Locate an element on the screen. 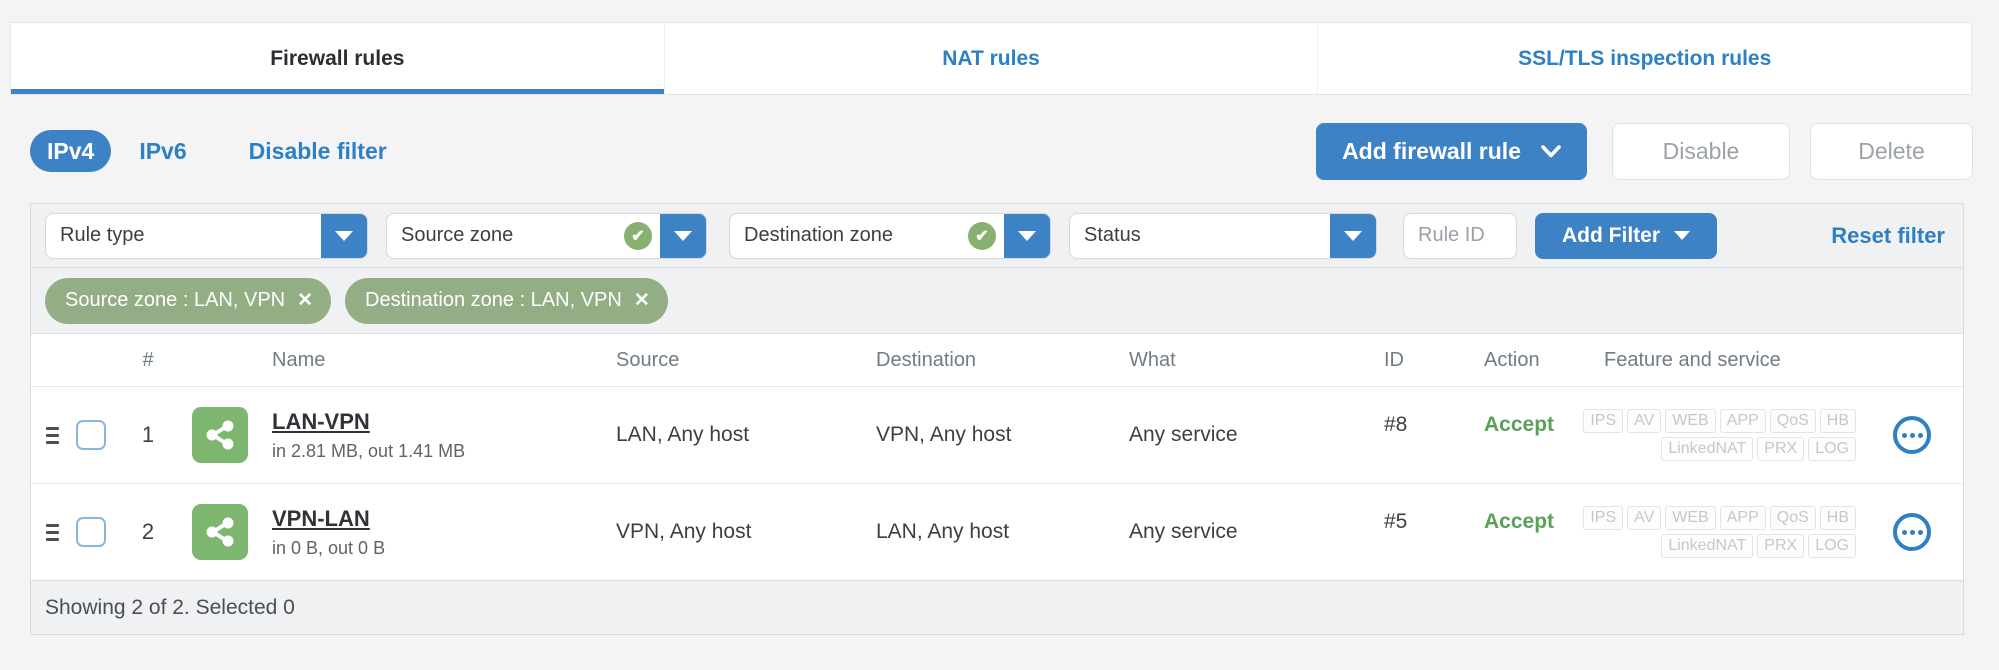  rule-number: 1 is located at coordinates (148, 434).